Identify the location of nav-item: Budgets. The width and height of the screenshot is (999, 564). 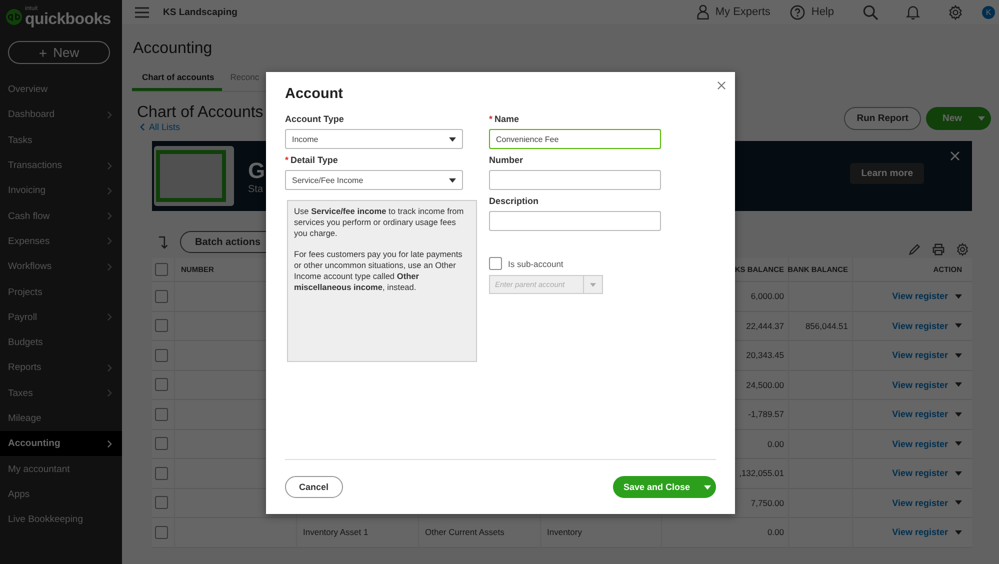
(61, 343).